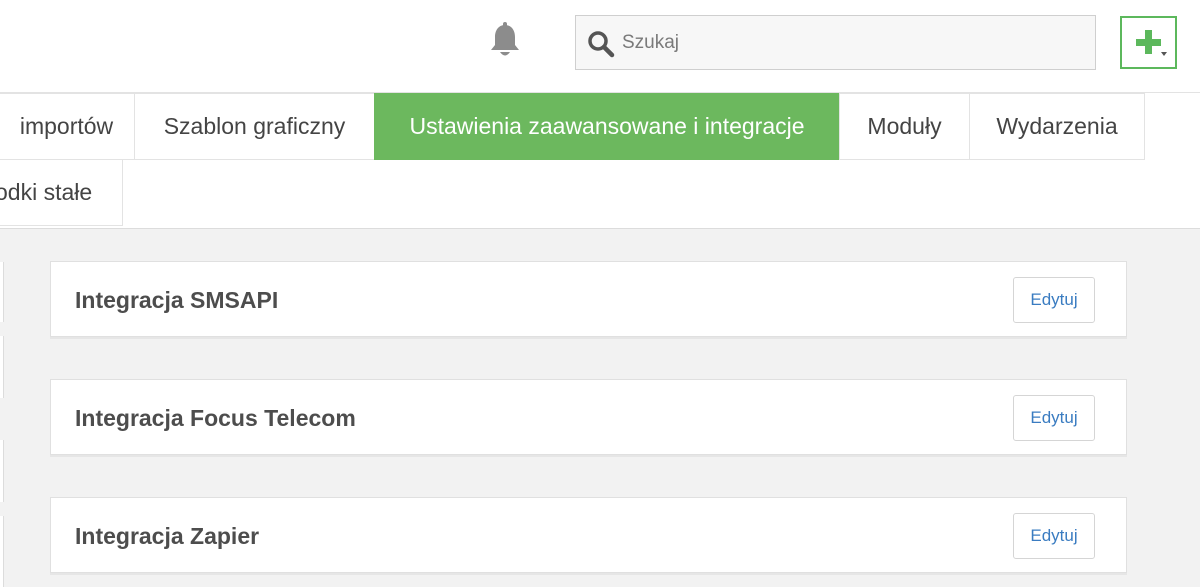 The image size is (1200, 587). I want to click on integration-card-zapier: Integracja Zapier Edytuj, so click(588, 535).